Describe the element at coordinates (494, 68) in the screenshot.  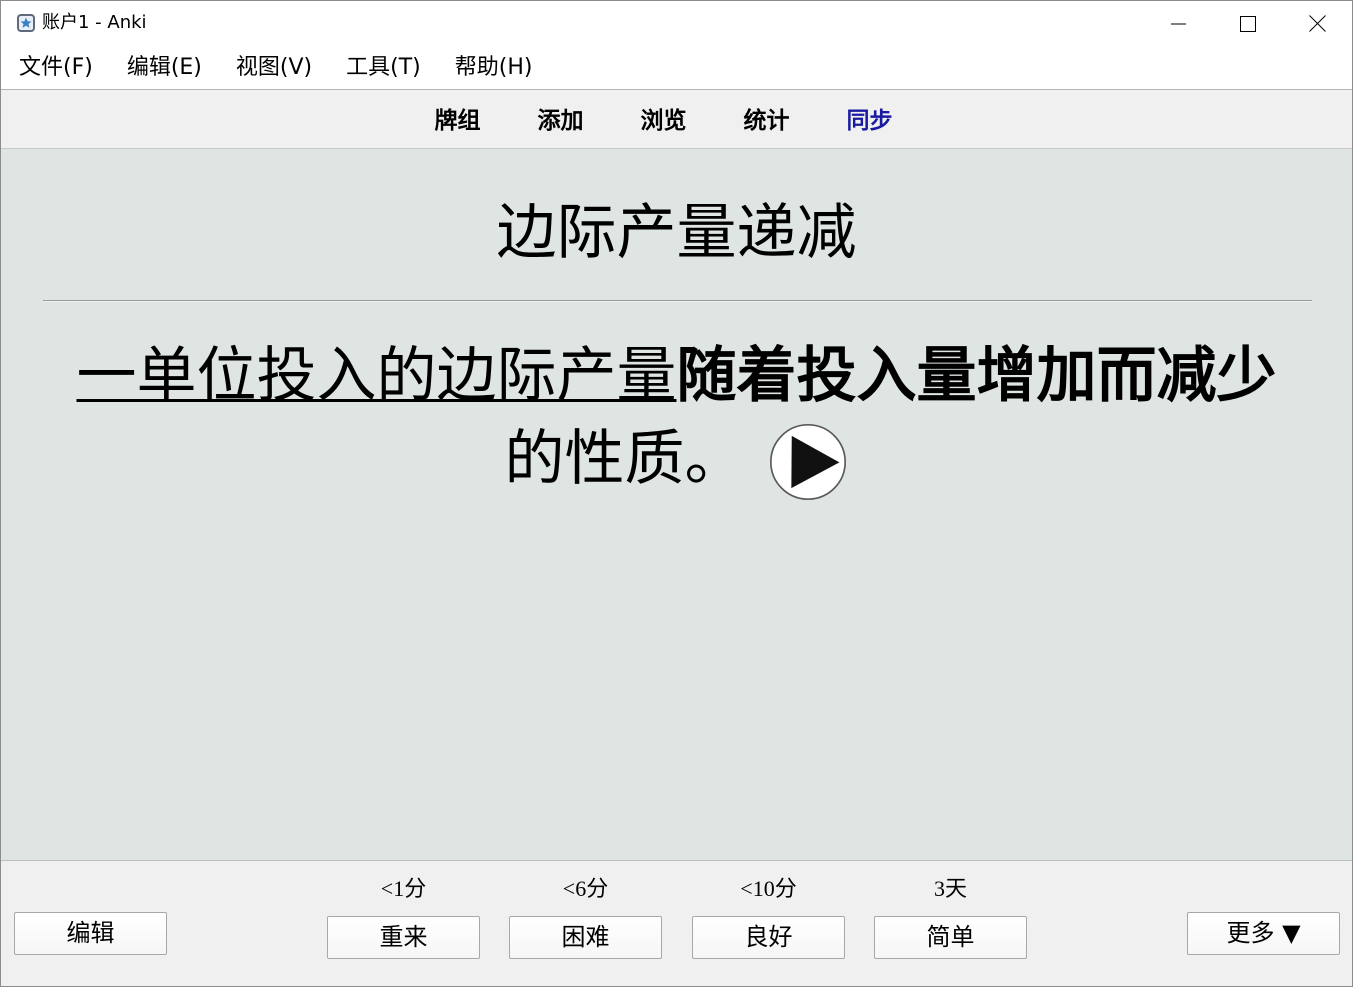
I see `menu-help: 帮助(H)` at that location.